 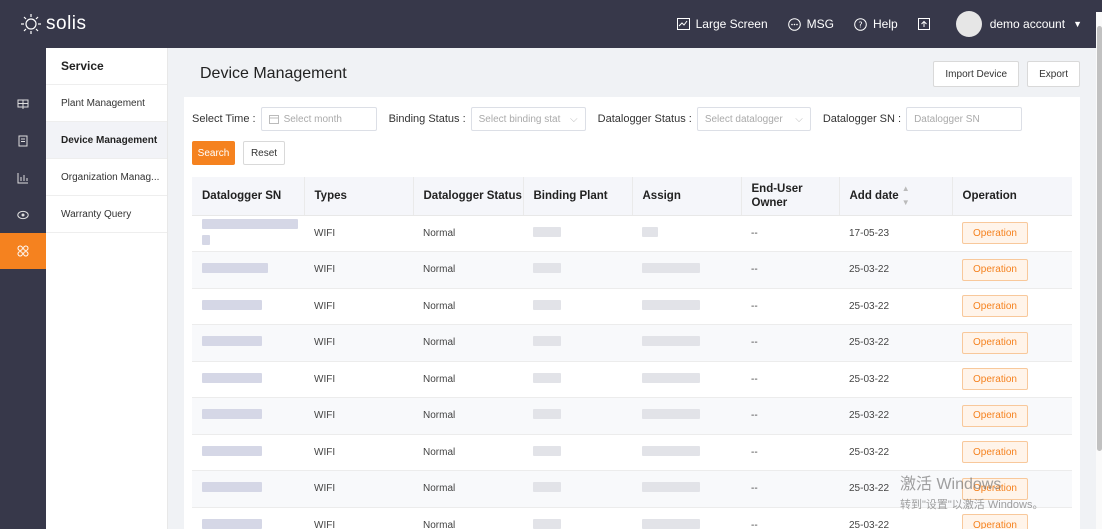 What do you see at coordinates (731, 24) in the screenshot?
I see `large-screen-label: Large Screen` at bounding box center [731, 24].